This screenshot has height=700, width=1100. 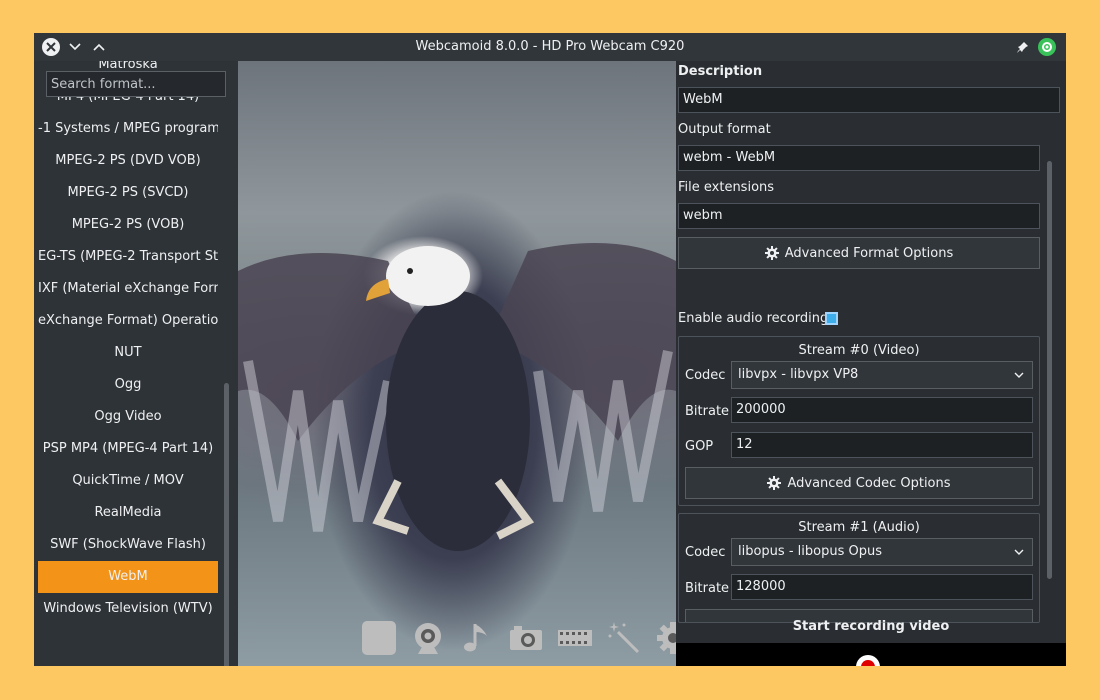 I want to click on stream-0-codec-value: libvpx - libvpx VP8, so click(x=798, y=374).